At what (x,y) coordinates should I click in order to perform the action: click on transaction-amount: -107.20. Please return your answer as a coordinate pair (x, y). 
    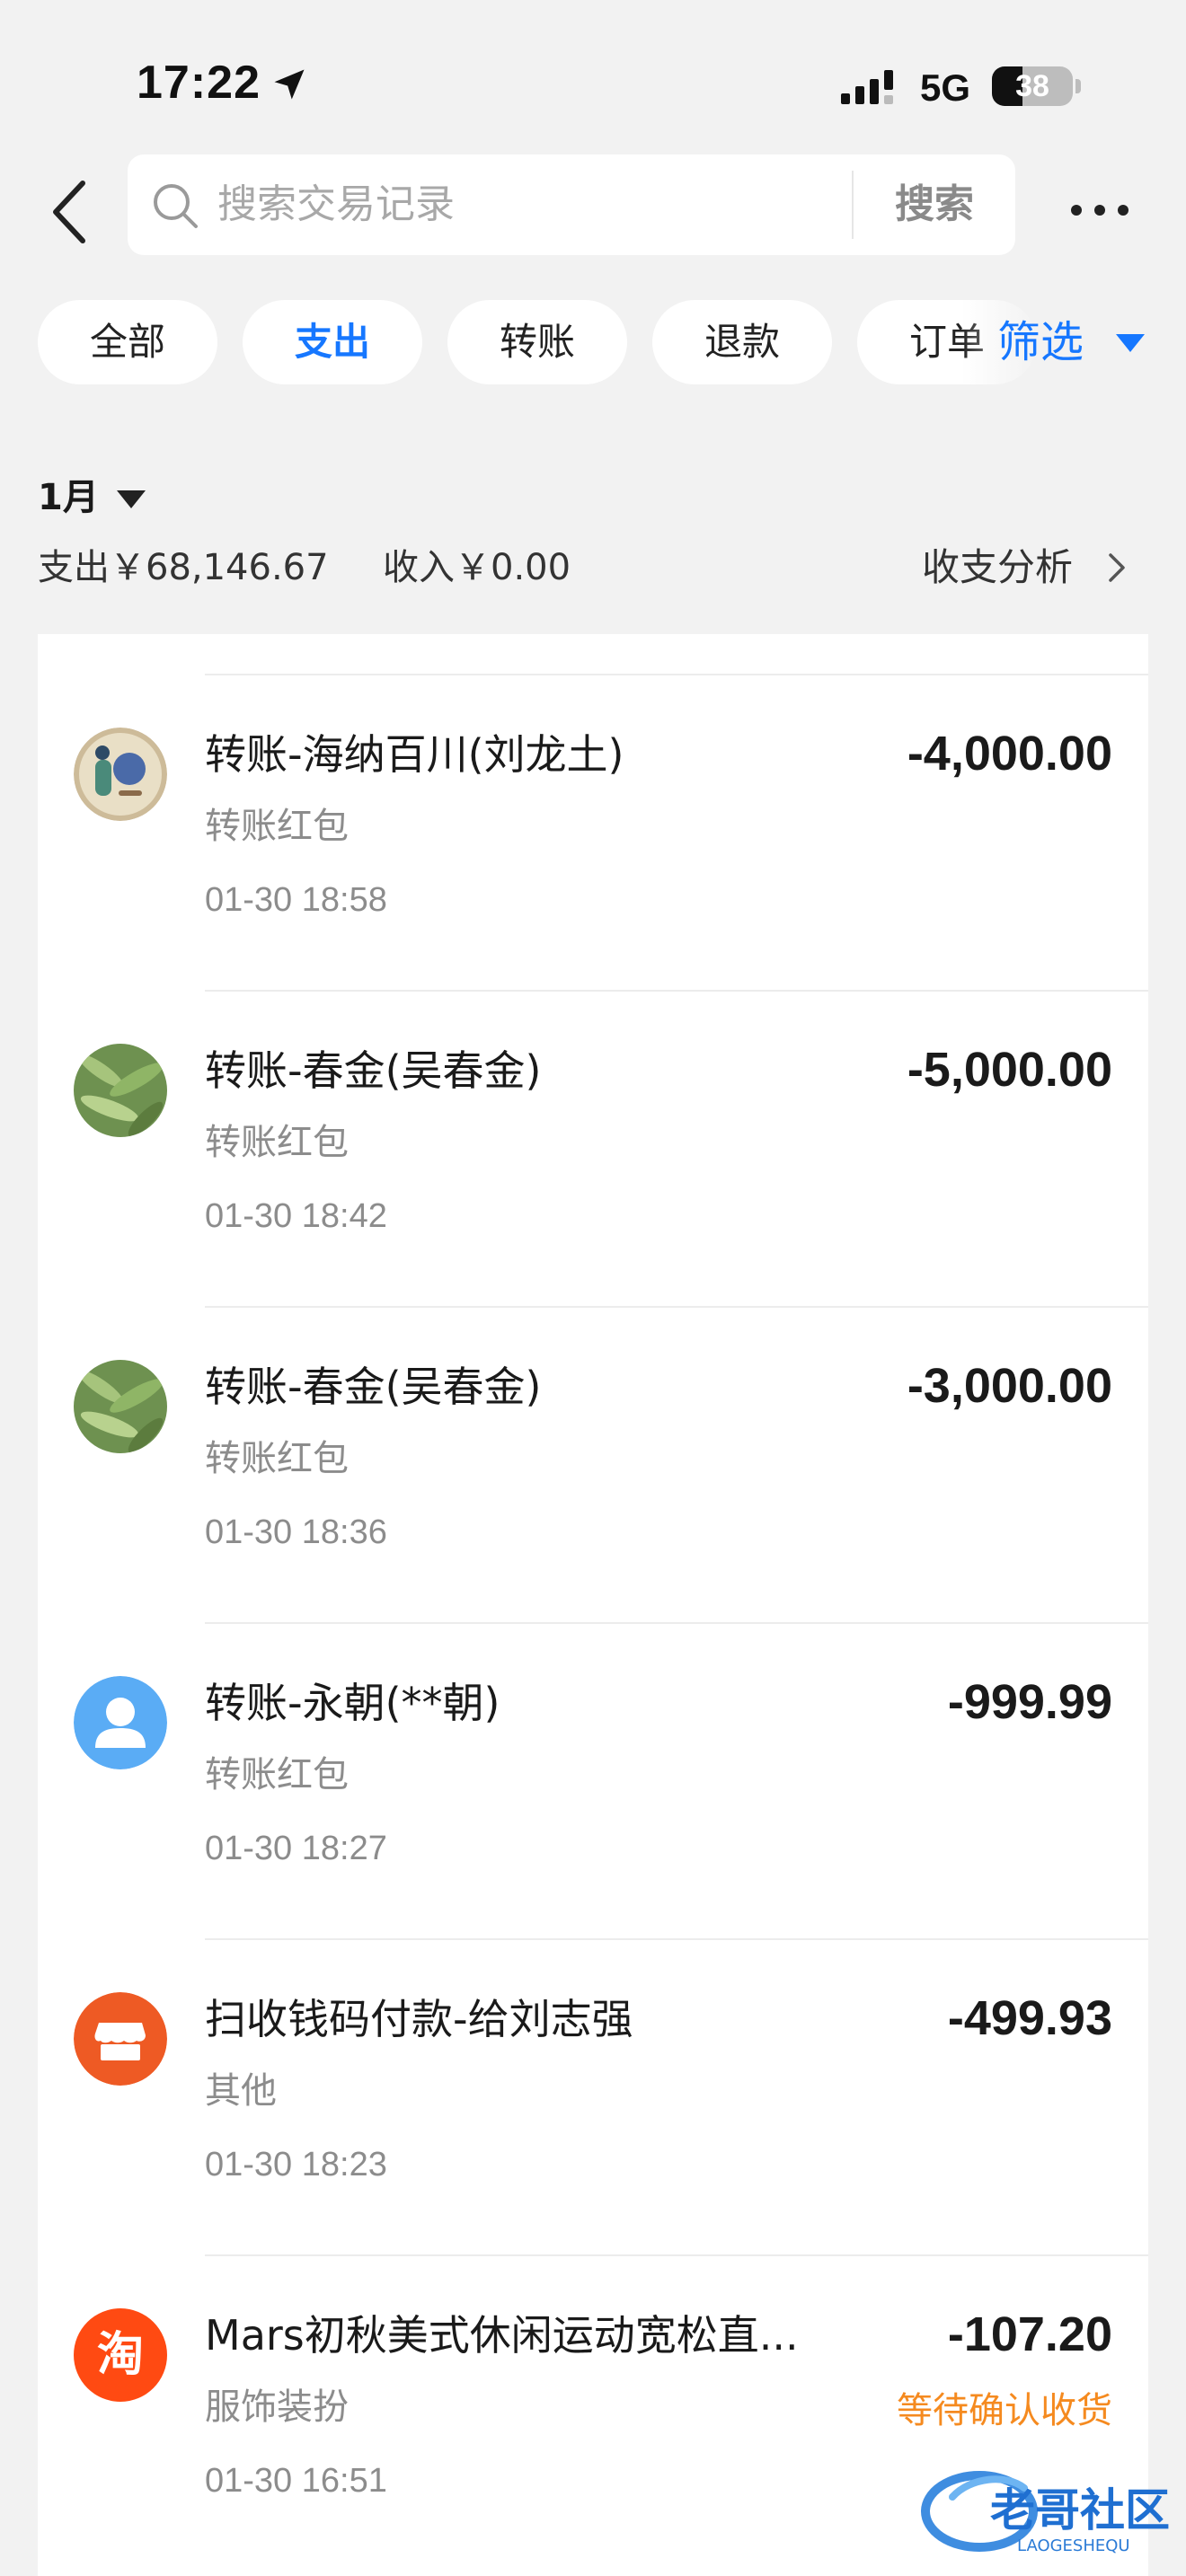
    Looking at the image, I should click on (1029, 2334).